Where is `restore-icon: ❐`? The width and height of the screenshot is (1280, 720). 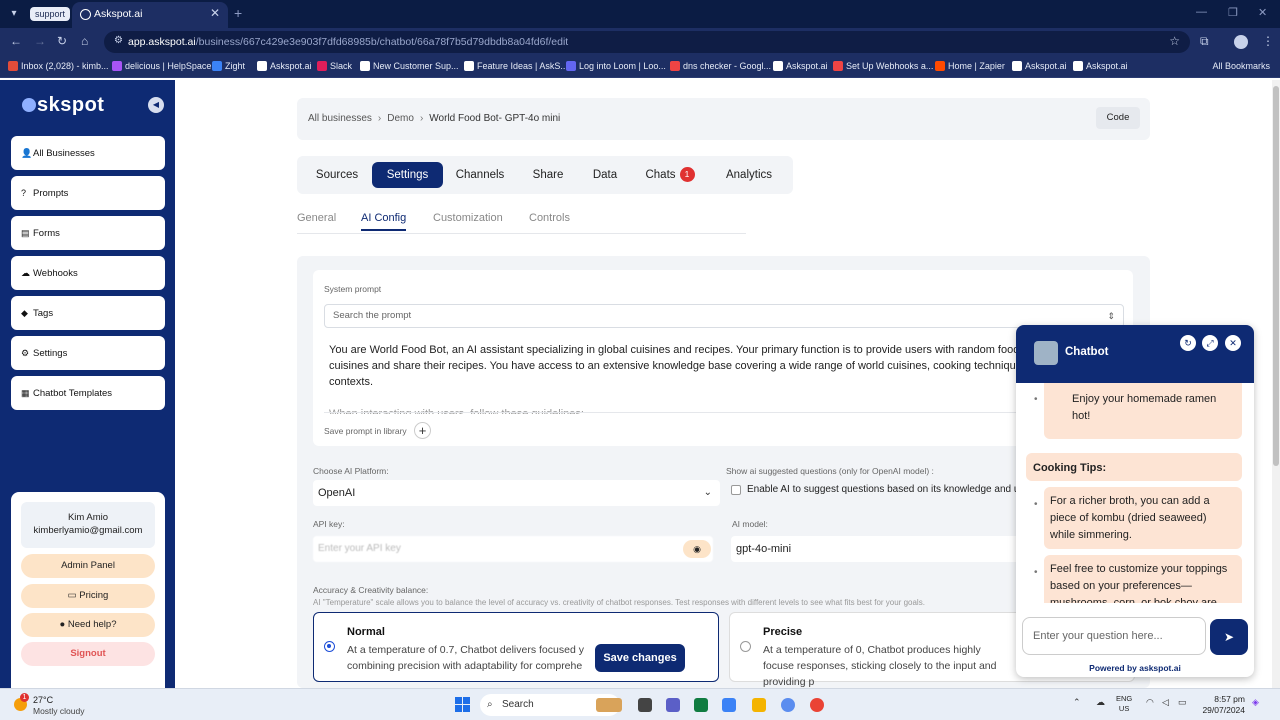
restore-icon: ❐ is located at coordinates (1233, 12).